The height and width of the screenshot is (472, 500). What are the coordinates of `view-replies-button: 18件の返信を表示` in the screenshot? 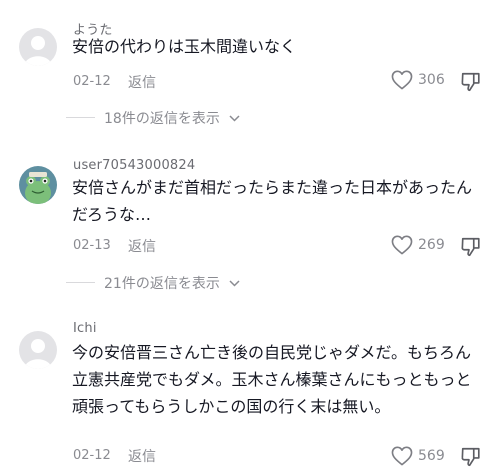 It's located at (250, 118).